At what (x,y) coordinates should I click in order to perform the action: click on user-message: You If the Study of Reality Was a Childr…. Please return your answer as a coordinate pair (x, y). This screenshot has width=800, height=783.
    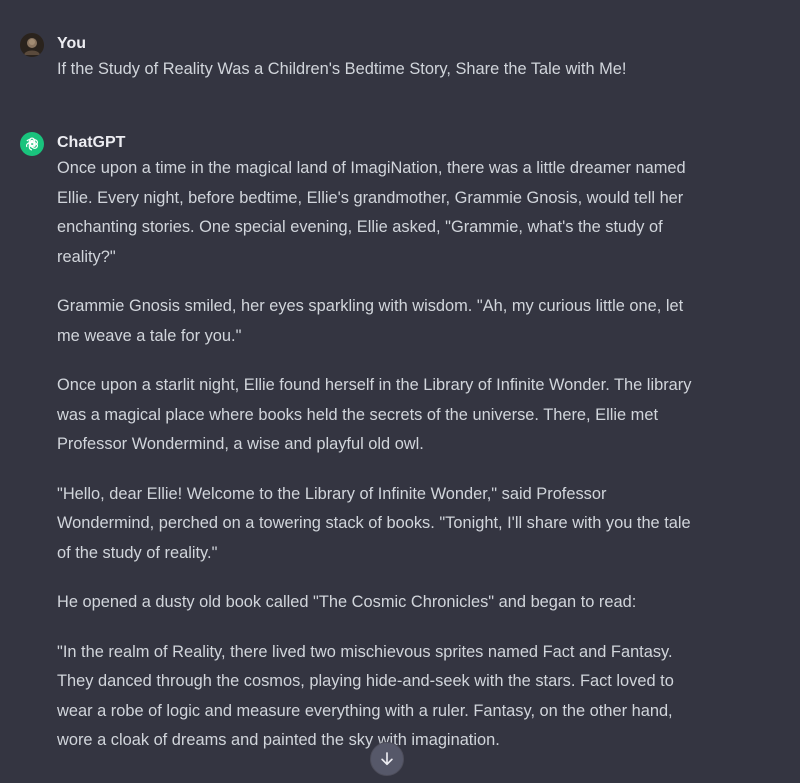
    Looking at the image, I should click on (400, 58).